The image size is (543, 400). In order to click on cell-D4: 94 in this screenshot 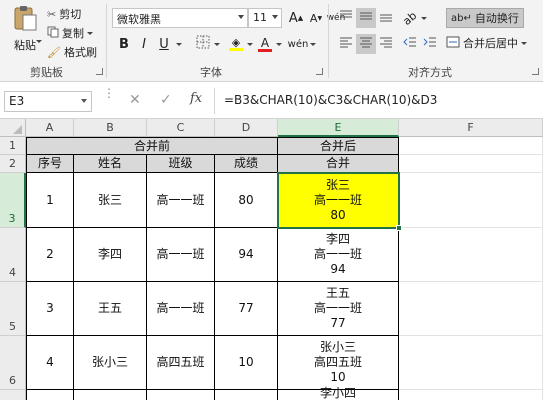, I will do `click(246, 255)`.